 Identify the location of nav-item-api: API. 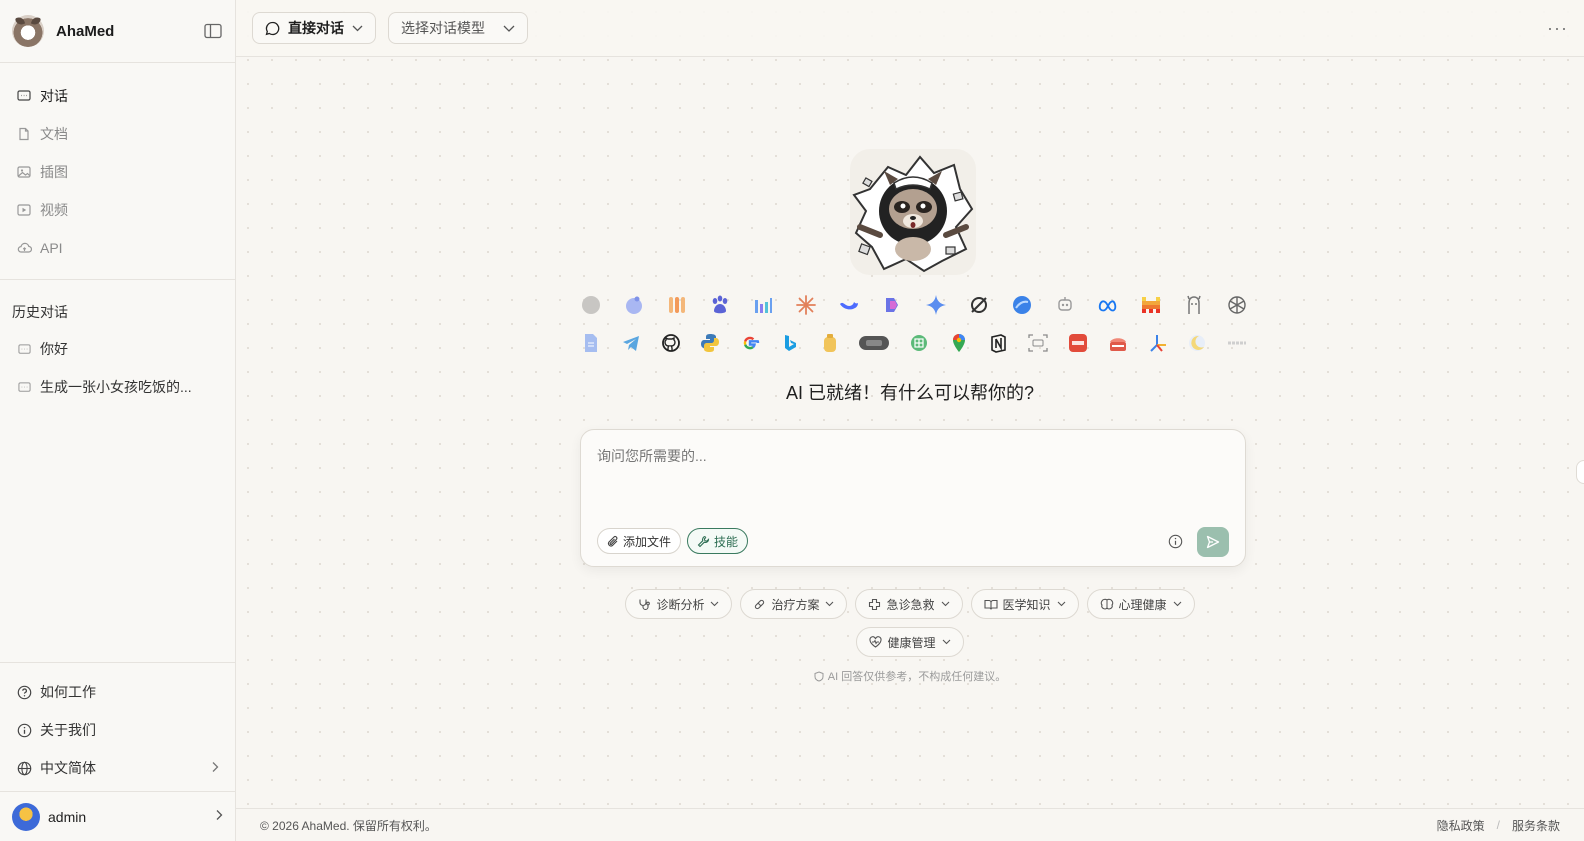
(117, 248).